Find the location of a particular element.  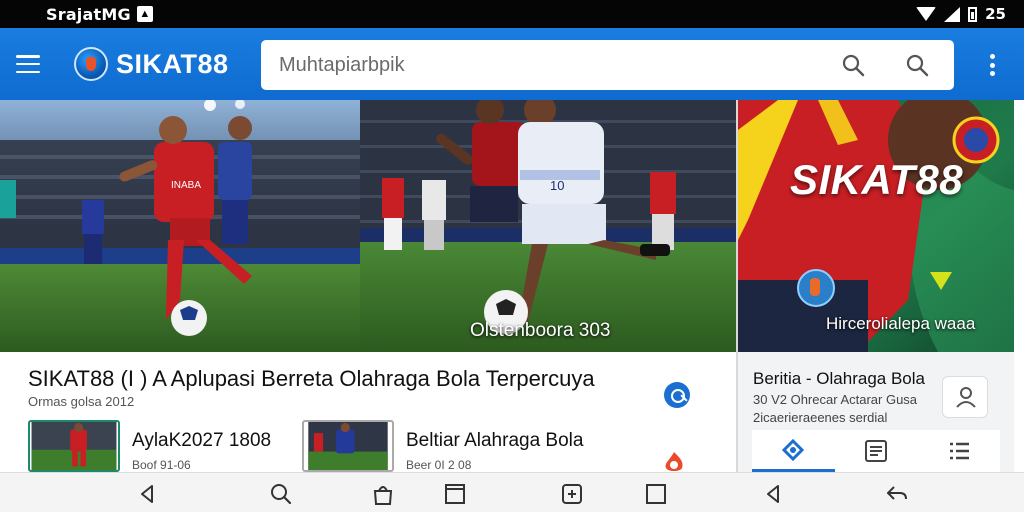

checklist-icon is located at coordinates (876, 451).